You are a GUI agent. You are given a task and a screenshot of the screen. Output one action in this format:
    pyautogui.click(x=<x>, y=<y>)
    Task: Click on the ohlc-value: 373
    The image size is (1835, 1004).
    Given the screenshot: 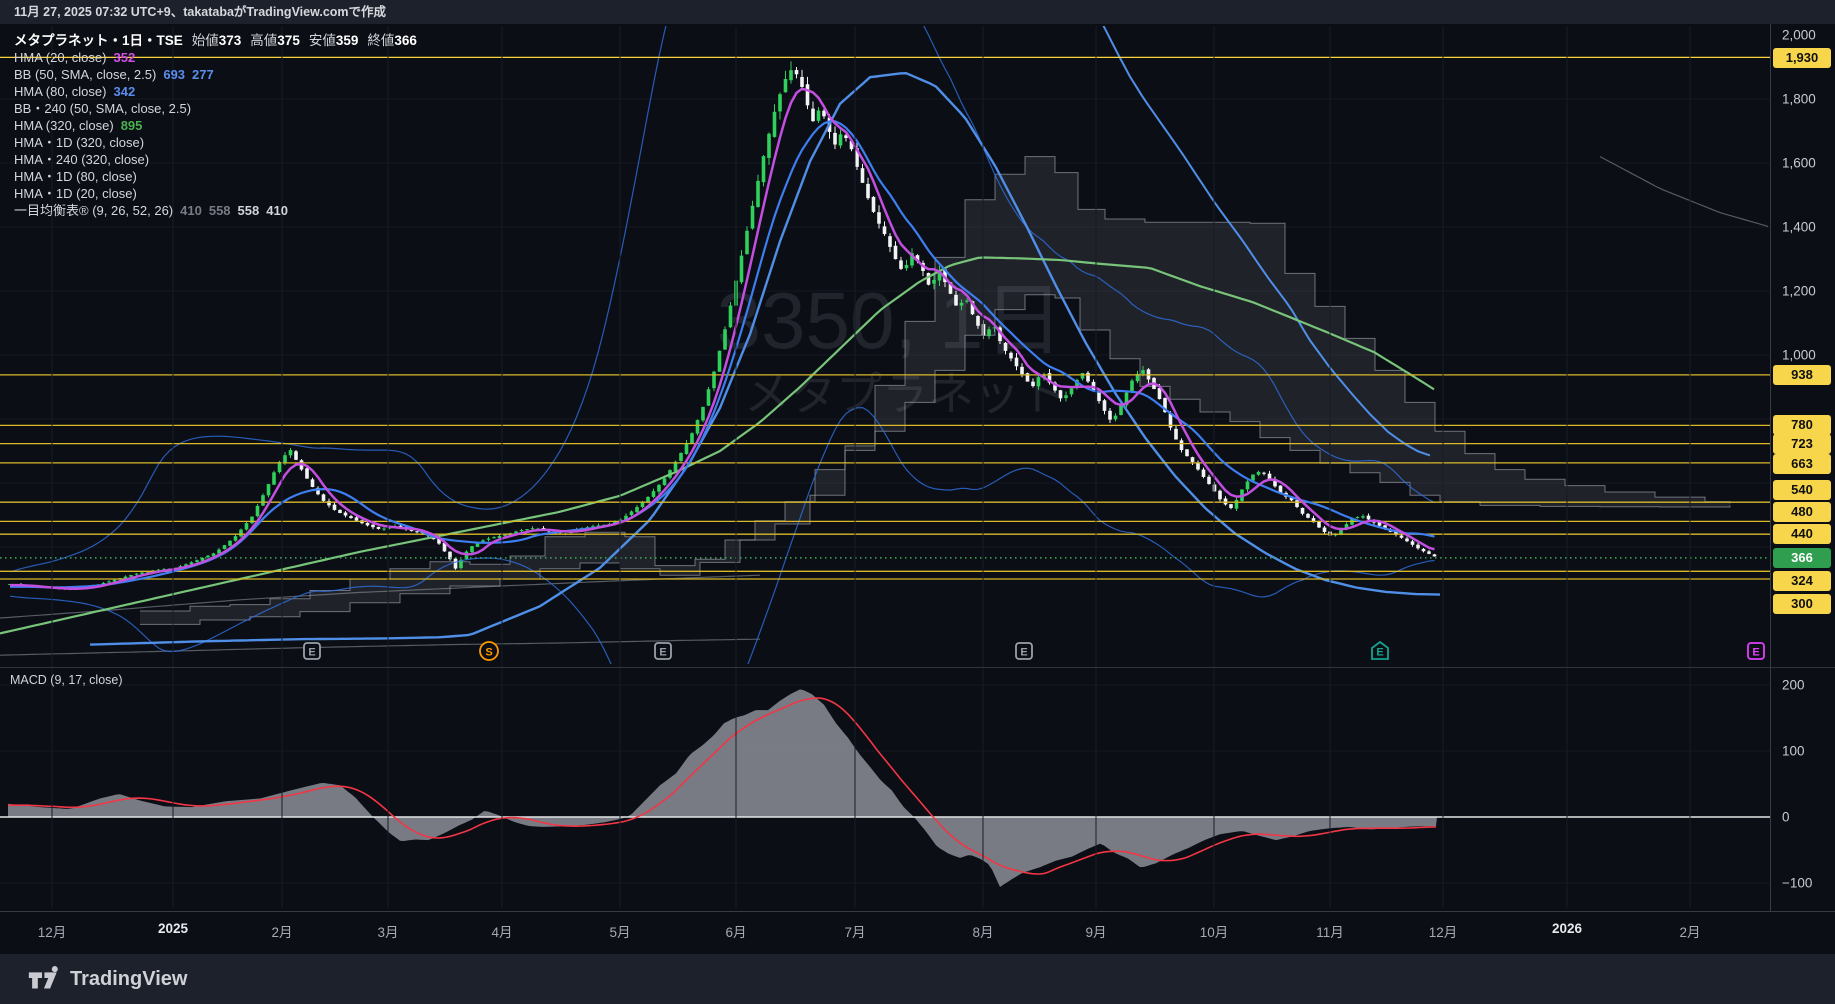 What is the action you would take?
    pyautogui.click(x=230, y=40)
    